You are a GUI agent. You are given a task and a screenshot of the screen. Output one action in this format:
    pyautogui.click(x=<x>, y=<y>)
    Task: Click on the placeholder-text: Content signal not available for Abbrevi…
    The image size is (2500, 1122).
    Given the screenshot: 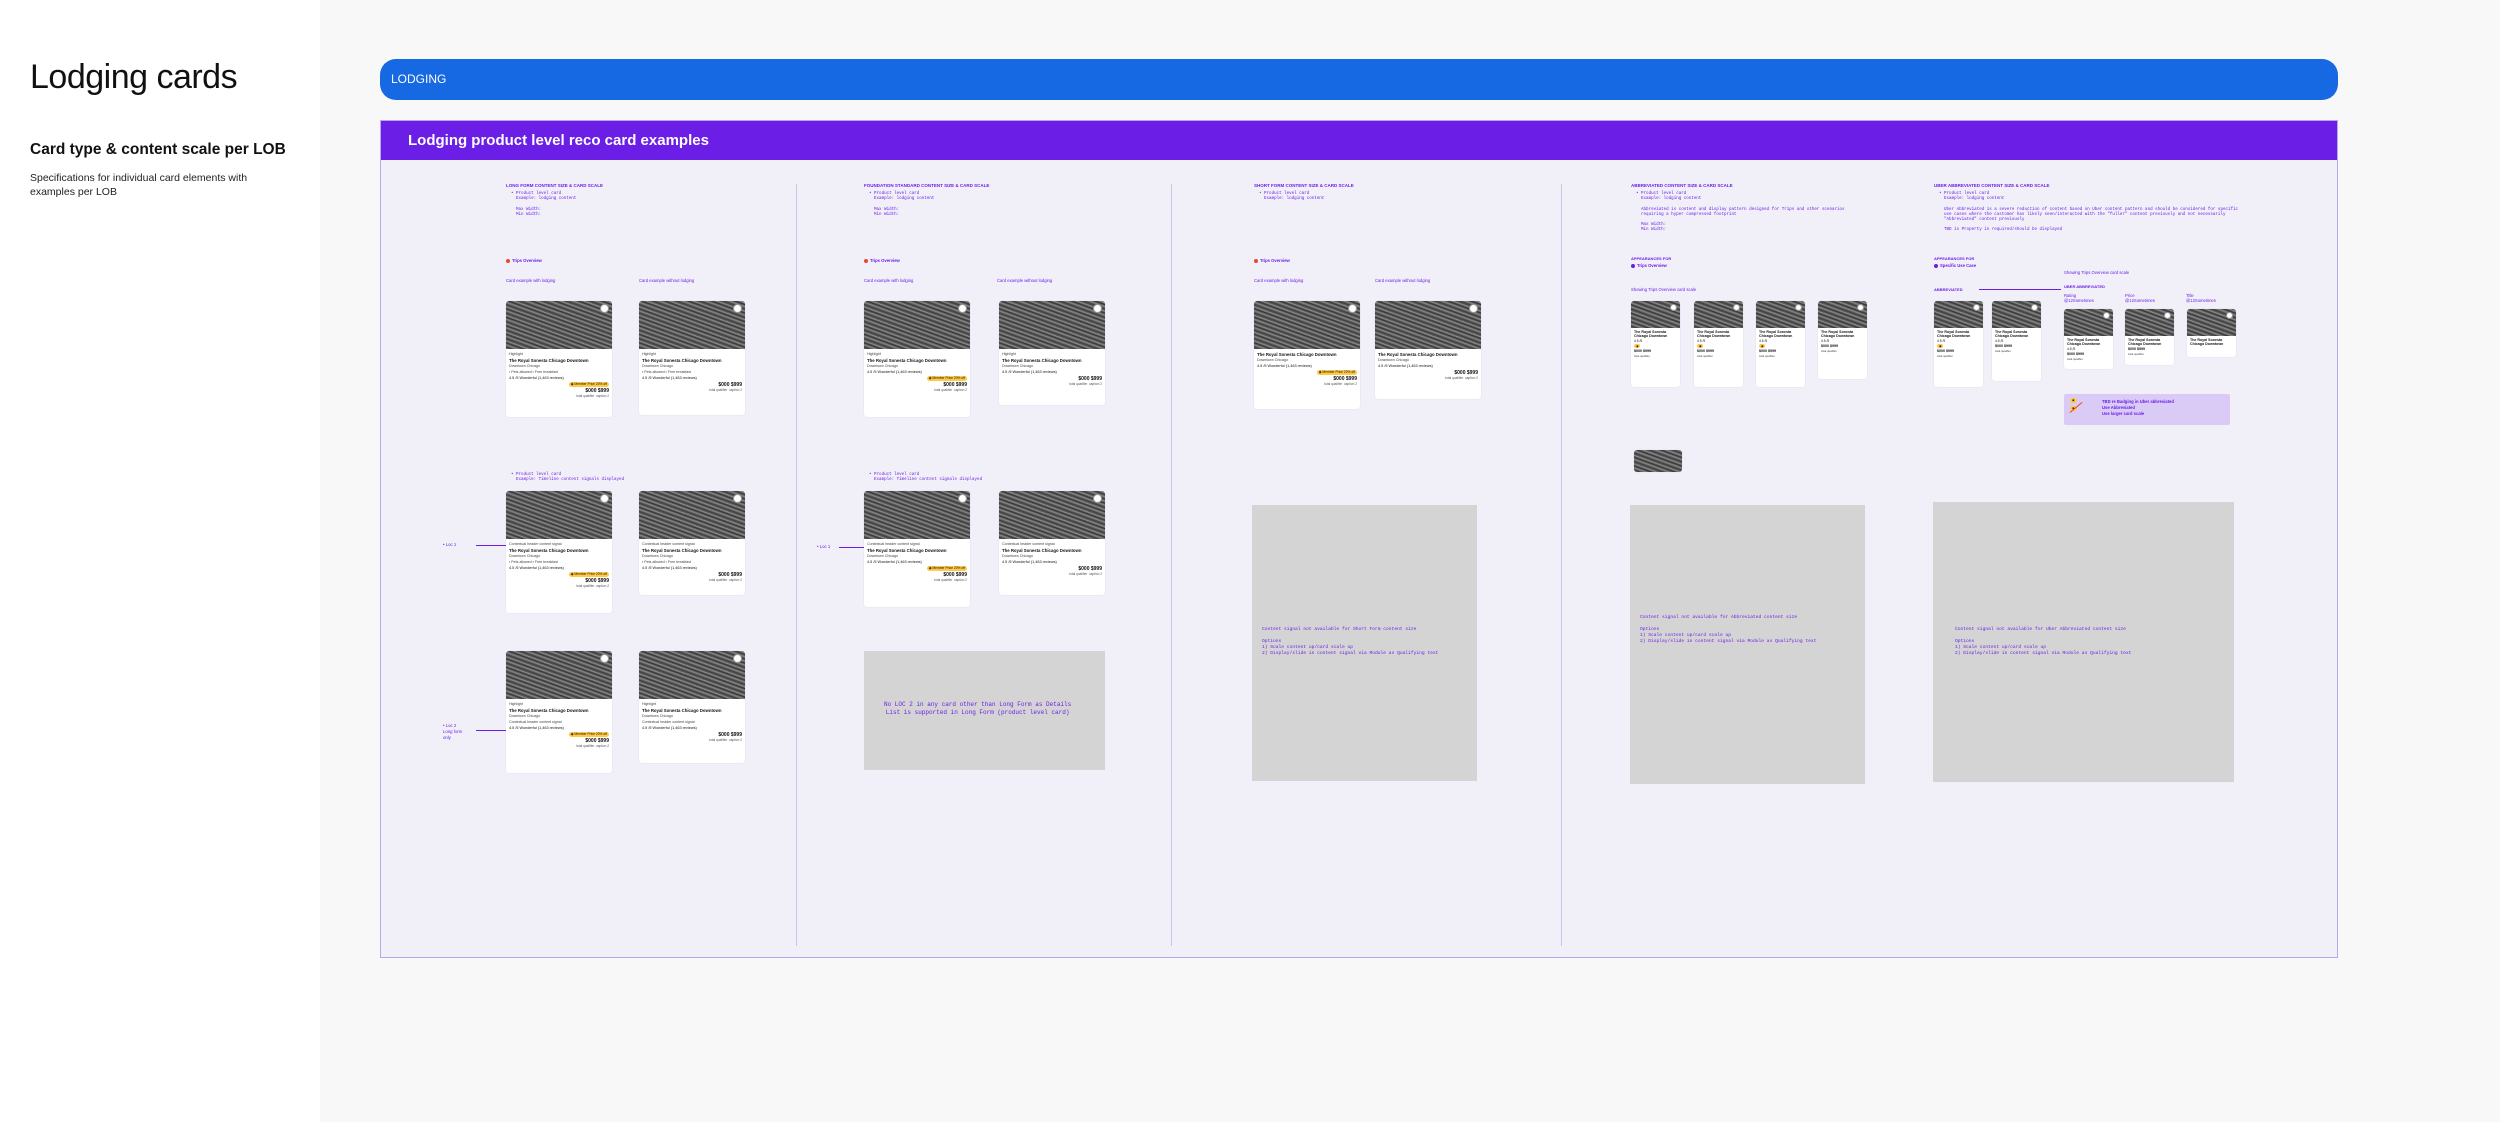 What is the action you would take?
    pyautogui.click(x=1728, y=629)
    